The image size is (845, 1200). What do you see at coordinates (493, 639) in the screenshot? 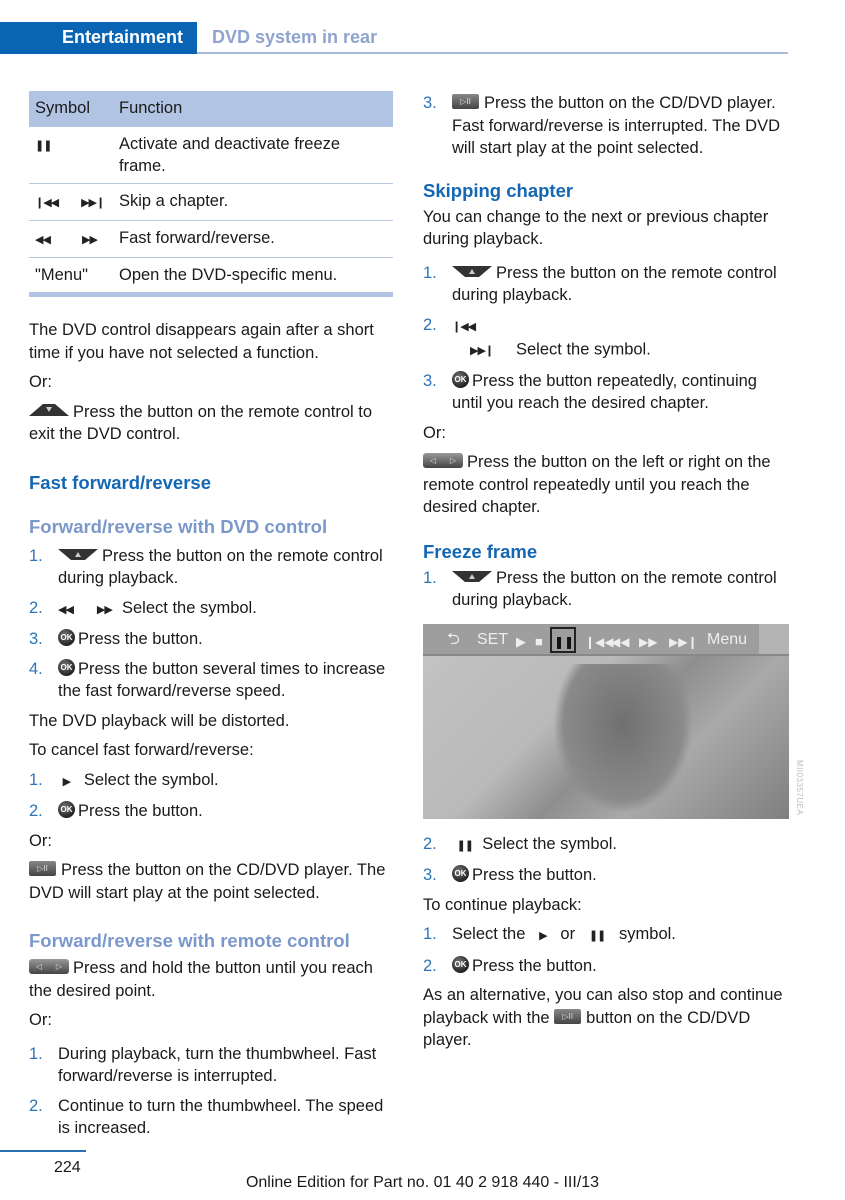
I see `set-label: SET` at bounding box center [493, 639].